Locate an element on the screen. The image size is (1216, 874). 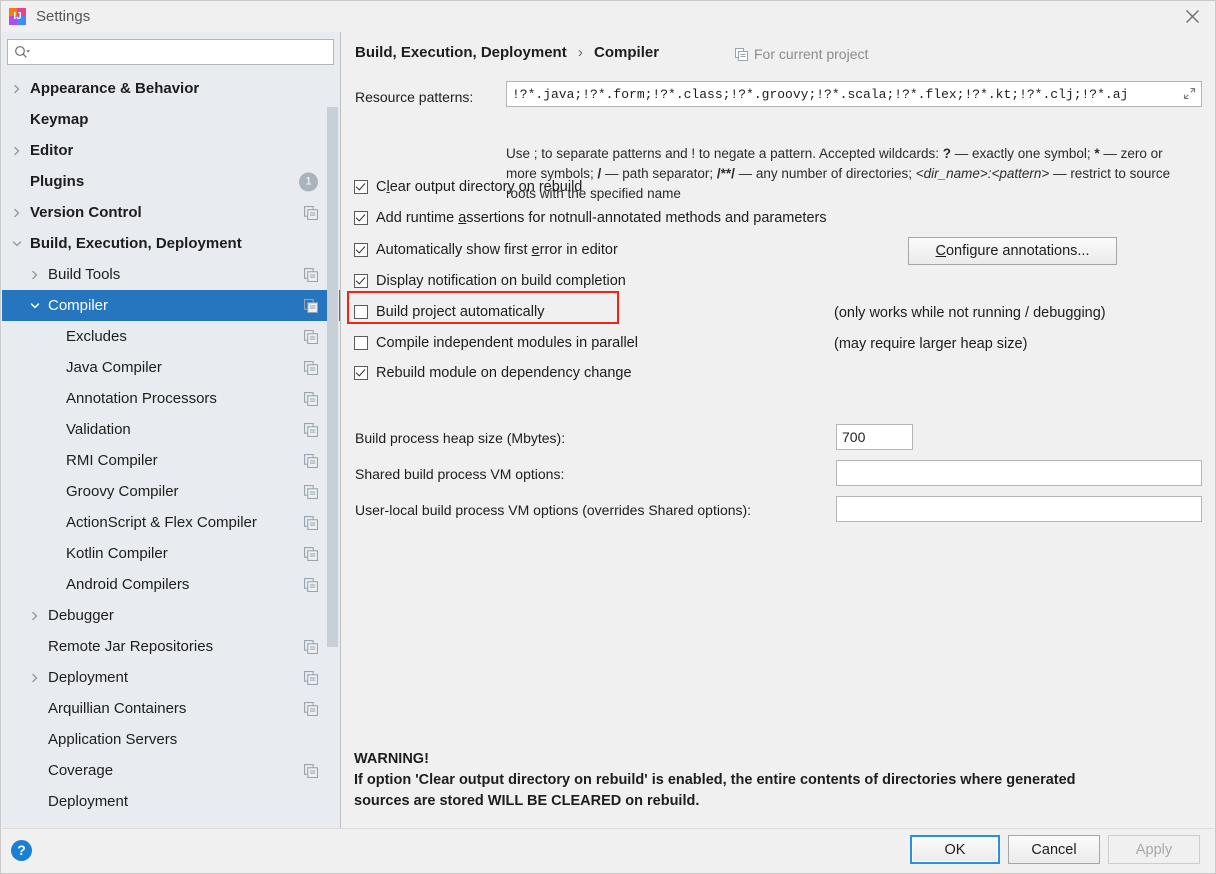
sidebar-scrollbar-track is located at coordinates (333, 451).